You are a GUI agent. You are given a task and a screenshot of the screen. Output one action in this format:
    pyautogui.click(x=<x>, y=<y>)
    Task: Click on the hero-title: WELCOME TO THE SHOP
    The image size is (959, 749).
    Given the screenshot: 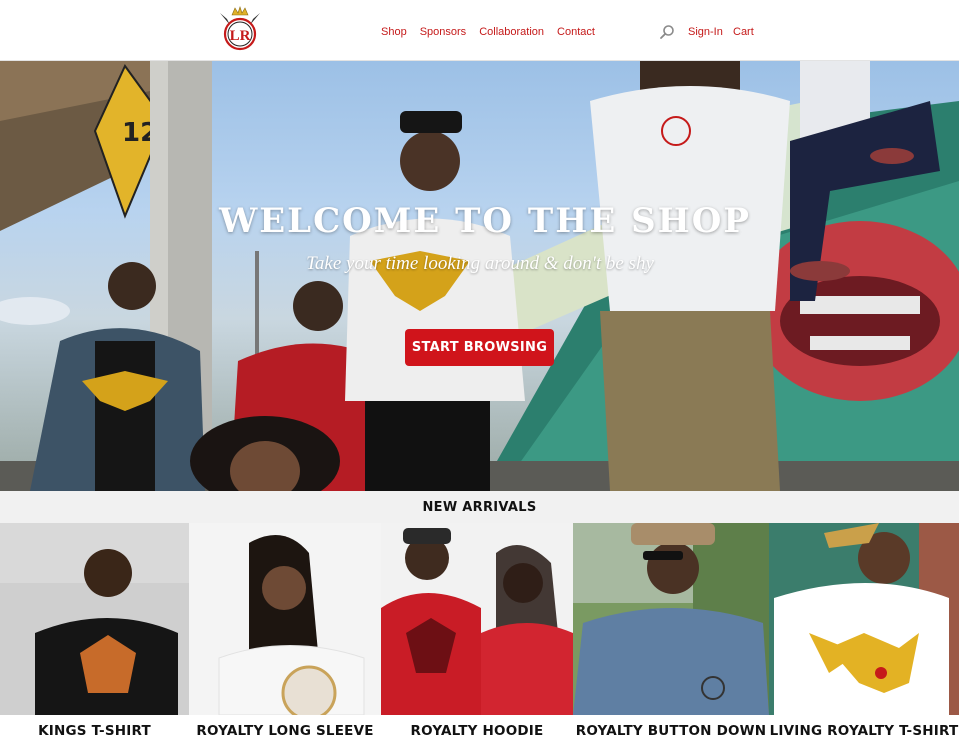 What is the action you would take?
    pyautogui.click(x=485, y=221)
    